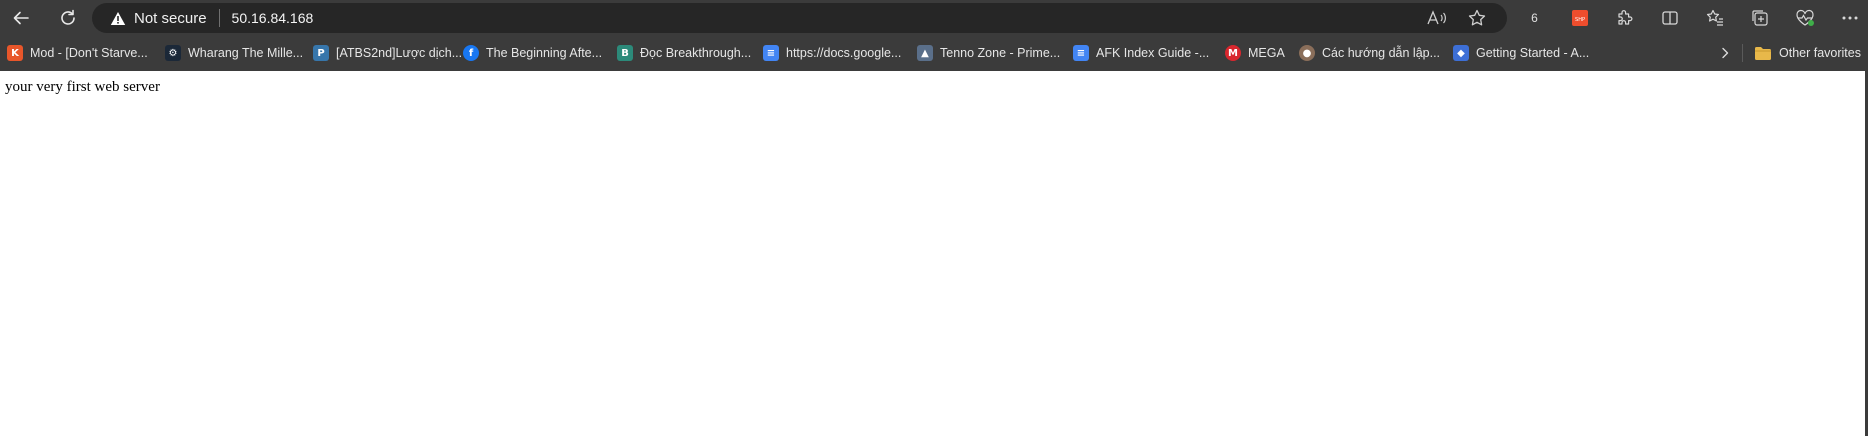 This screenshot has width=1868, height=436. I want to click on back-arrow-icon, so click(21, 17).